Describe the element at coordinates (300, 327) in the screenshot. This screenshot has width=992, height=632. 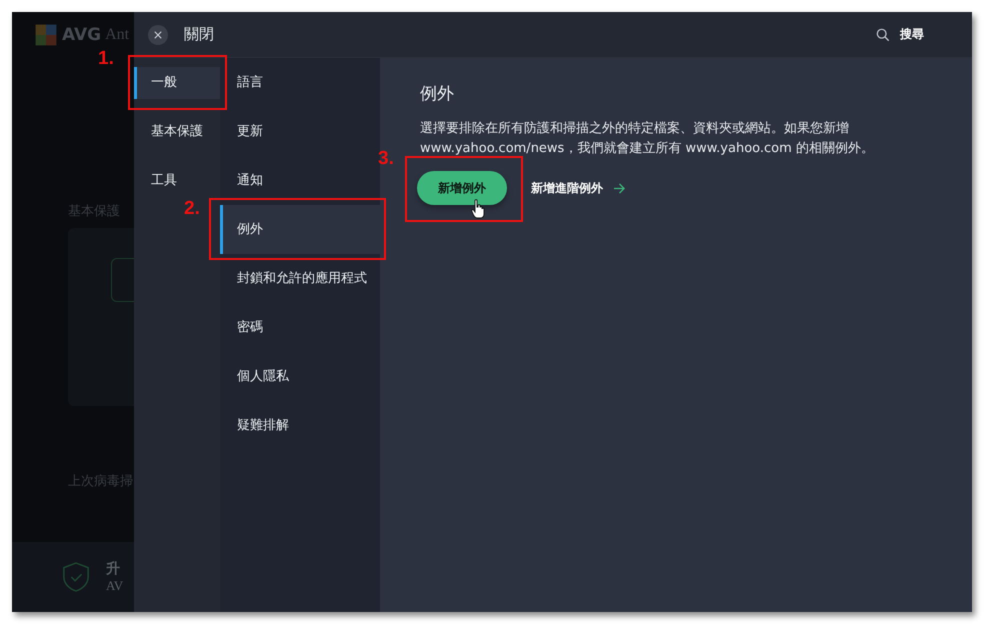
I see `subcategory-item: 密碼` at that location.